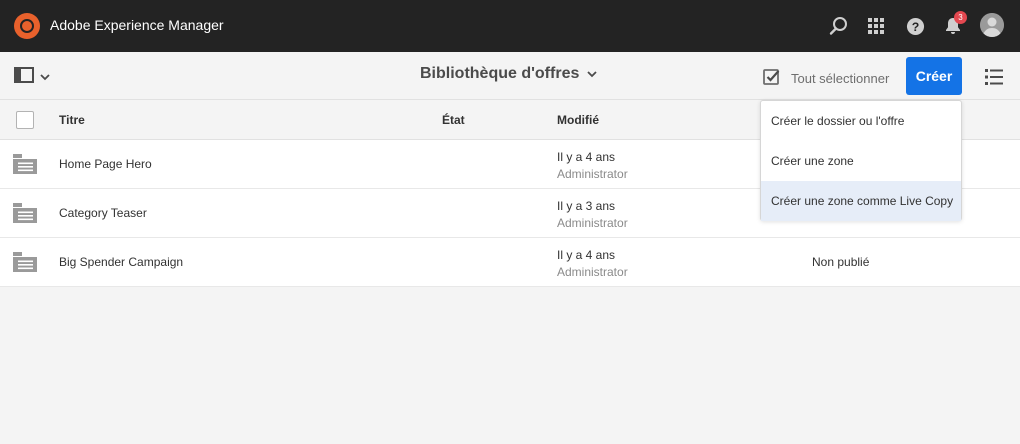 Image resolution: width=1020 pixels, height=444 pixels. I want to click on adobe-experience-manager-logo, so click(27, 26).